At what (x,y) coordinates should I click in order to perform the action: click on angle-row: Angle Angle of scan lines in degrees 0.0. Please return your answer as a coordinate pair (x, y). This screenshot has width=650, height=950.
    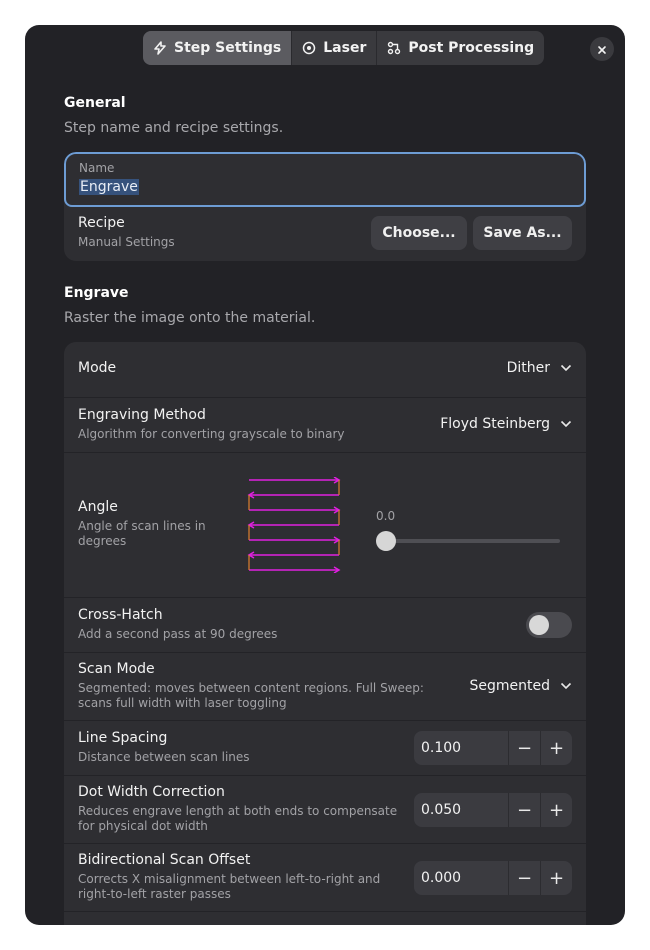
    Looking at the image, I should click on (325, 524).